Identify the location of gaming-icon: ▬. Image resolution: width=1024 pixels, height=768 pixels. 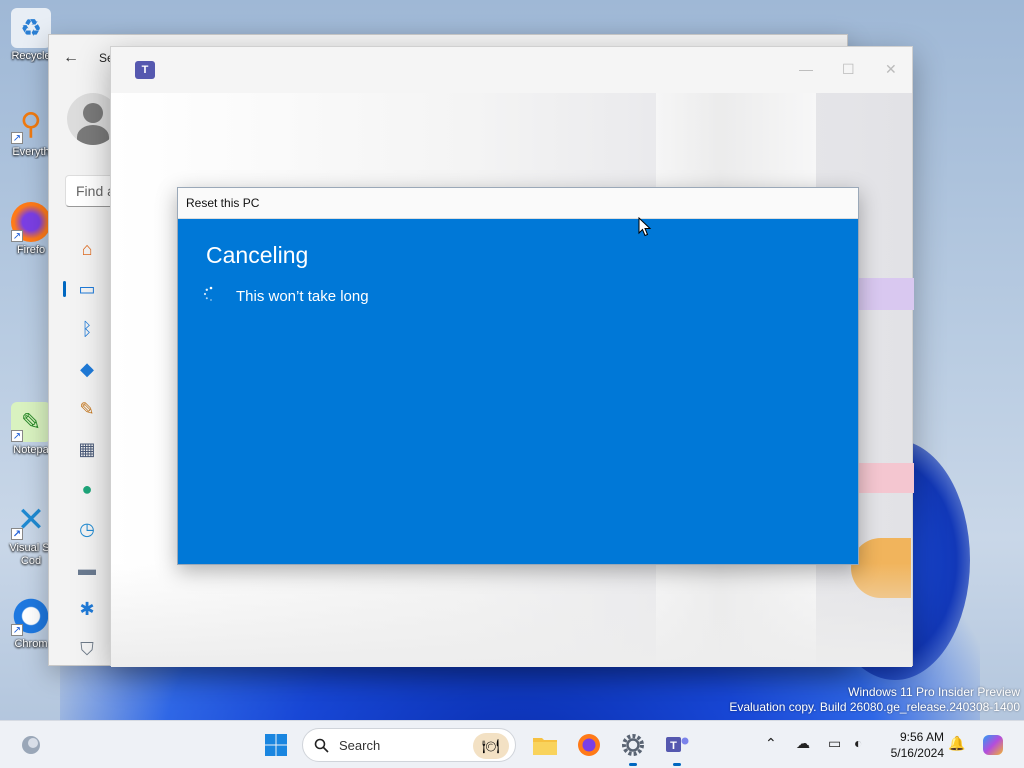
(87, 569).